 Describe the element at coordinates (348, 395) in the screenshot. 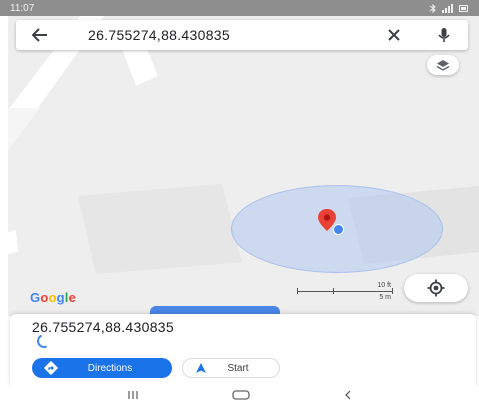

I see `back-icon` at that location.